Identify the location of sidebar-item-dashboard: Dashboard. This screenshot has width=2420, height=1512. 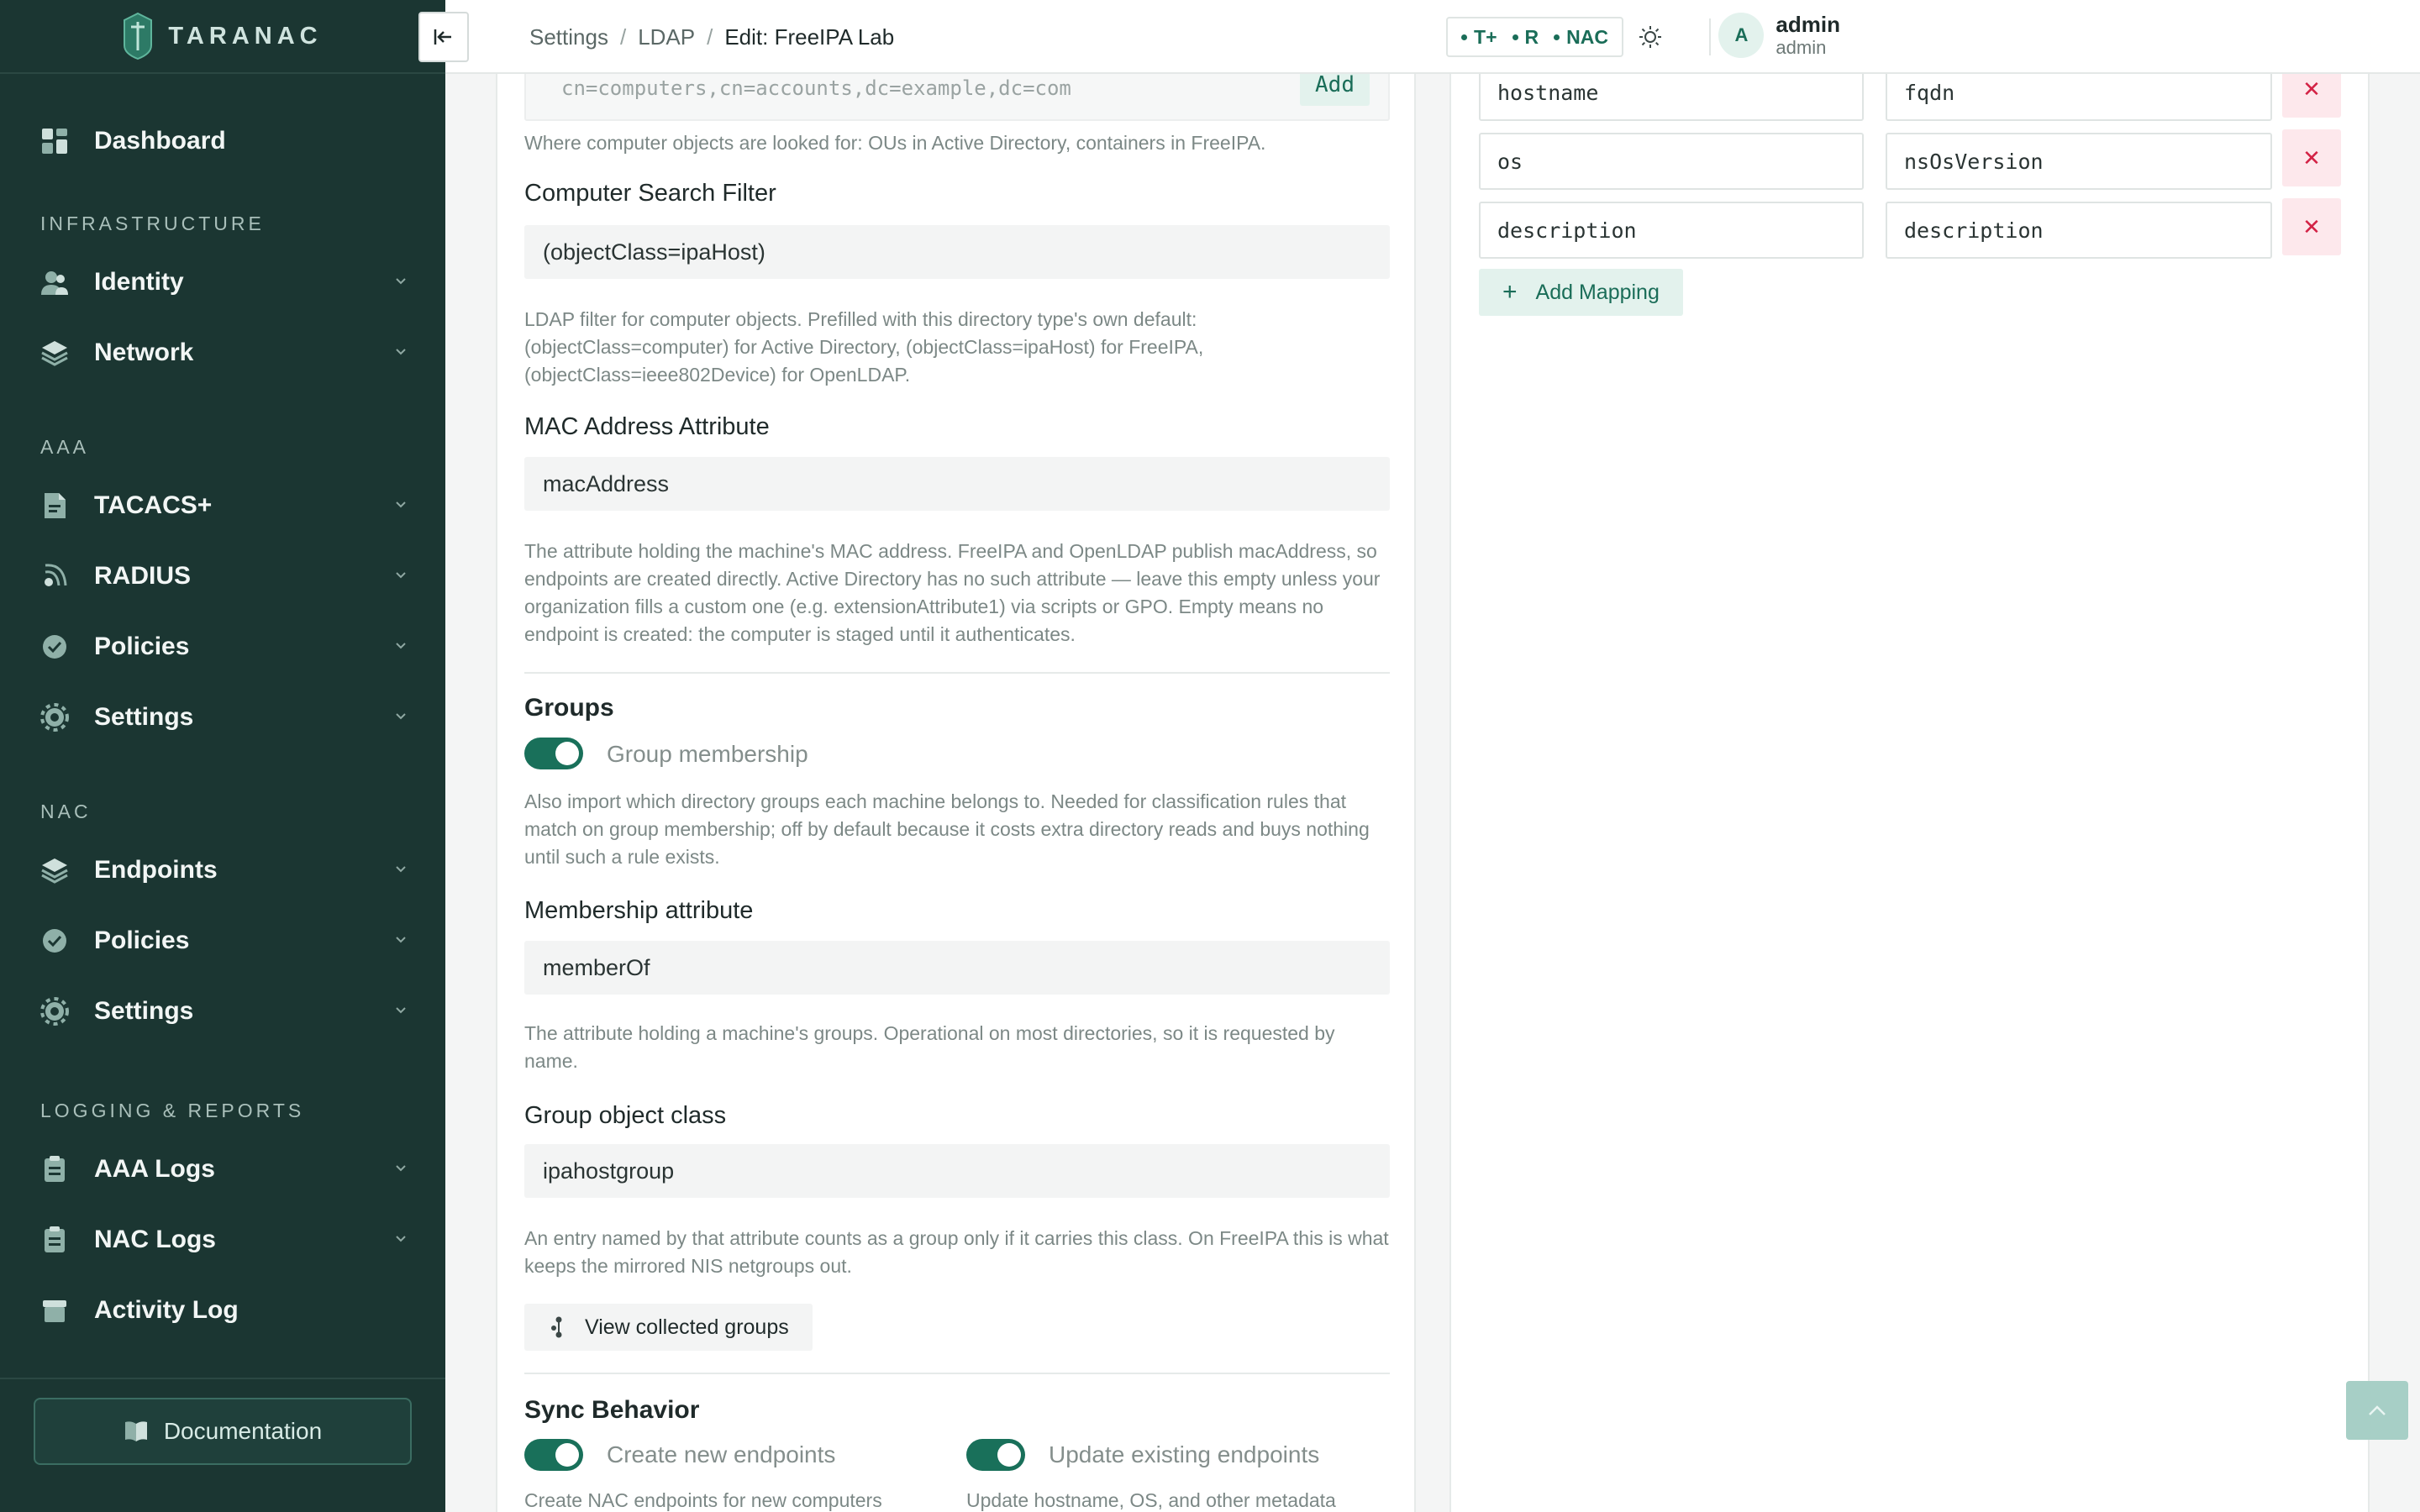
(223, 141).